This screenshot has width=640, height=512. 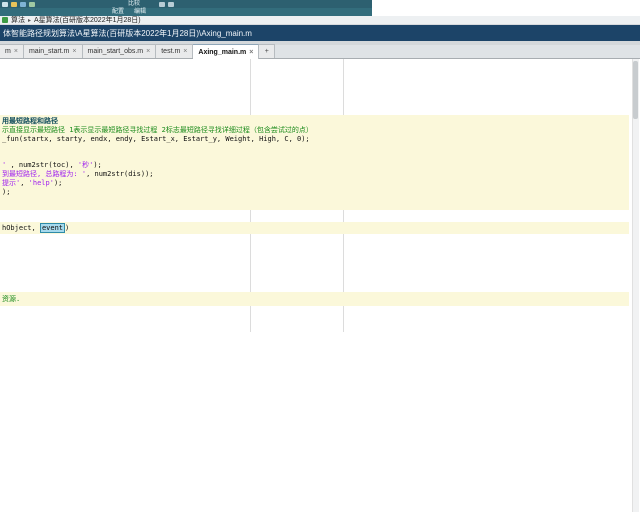 I want to click on toolstrip-row1: 比较, so click(x=186, y=4).